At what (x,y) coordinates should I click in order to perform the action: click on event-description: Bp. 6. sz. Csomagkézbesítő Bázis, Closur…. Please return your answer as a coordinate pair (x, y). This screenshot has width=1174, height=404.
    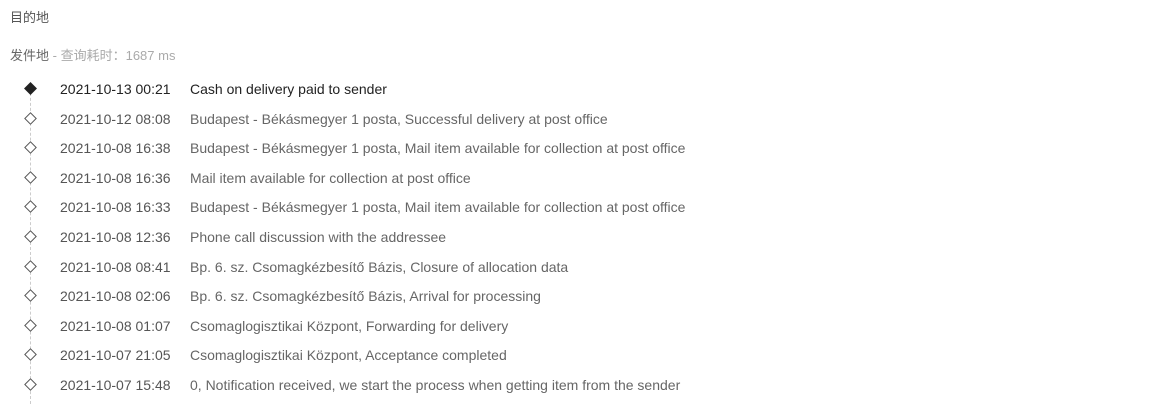
    Looking at the image, I should click on (379, 266).